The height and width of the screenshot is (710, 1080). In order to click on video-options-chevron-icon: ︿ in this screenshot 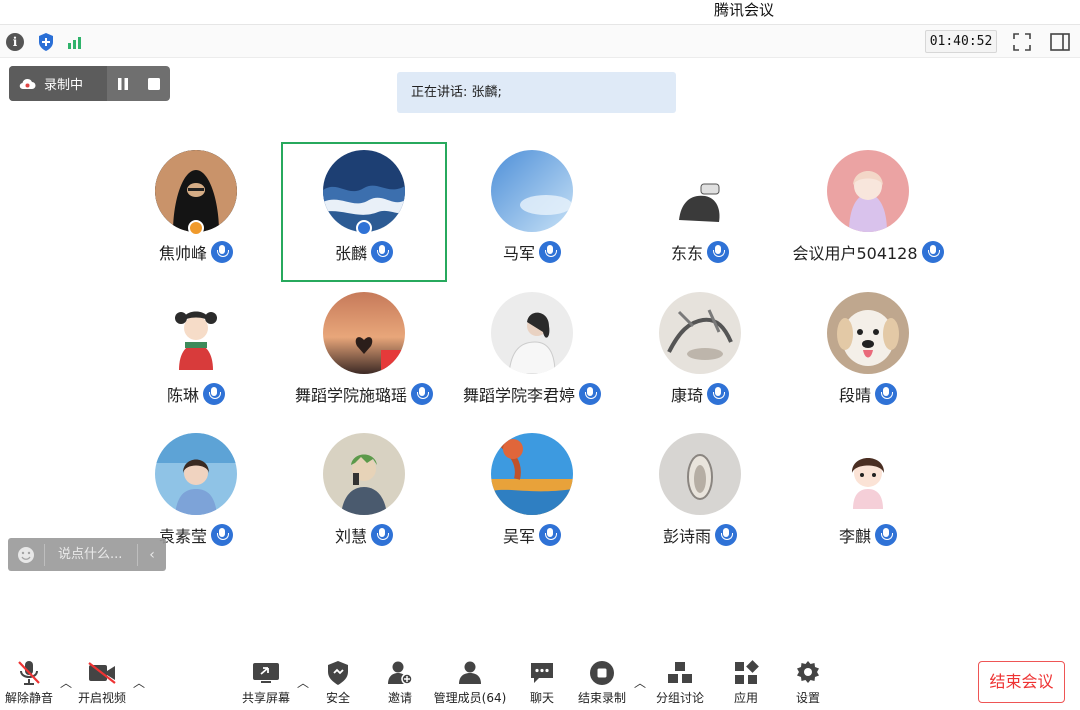, I will do `click(139, 682)`.